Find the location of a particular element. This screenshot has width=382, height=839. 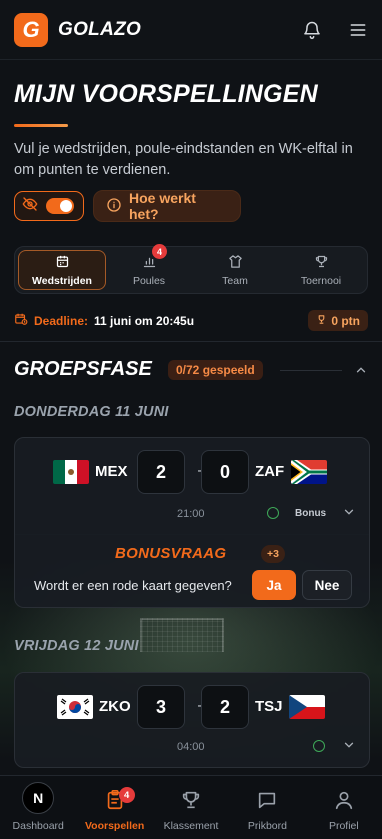

tab-label: Wedstrijden is located at coordinates (62, 280).